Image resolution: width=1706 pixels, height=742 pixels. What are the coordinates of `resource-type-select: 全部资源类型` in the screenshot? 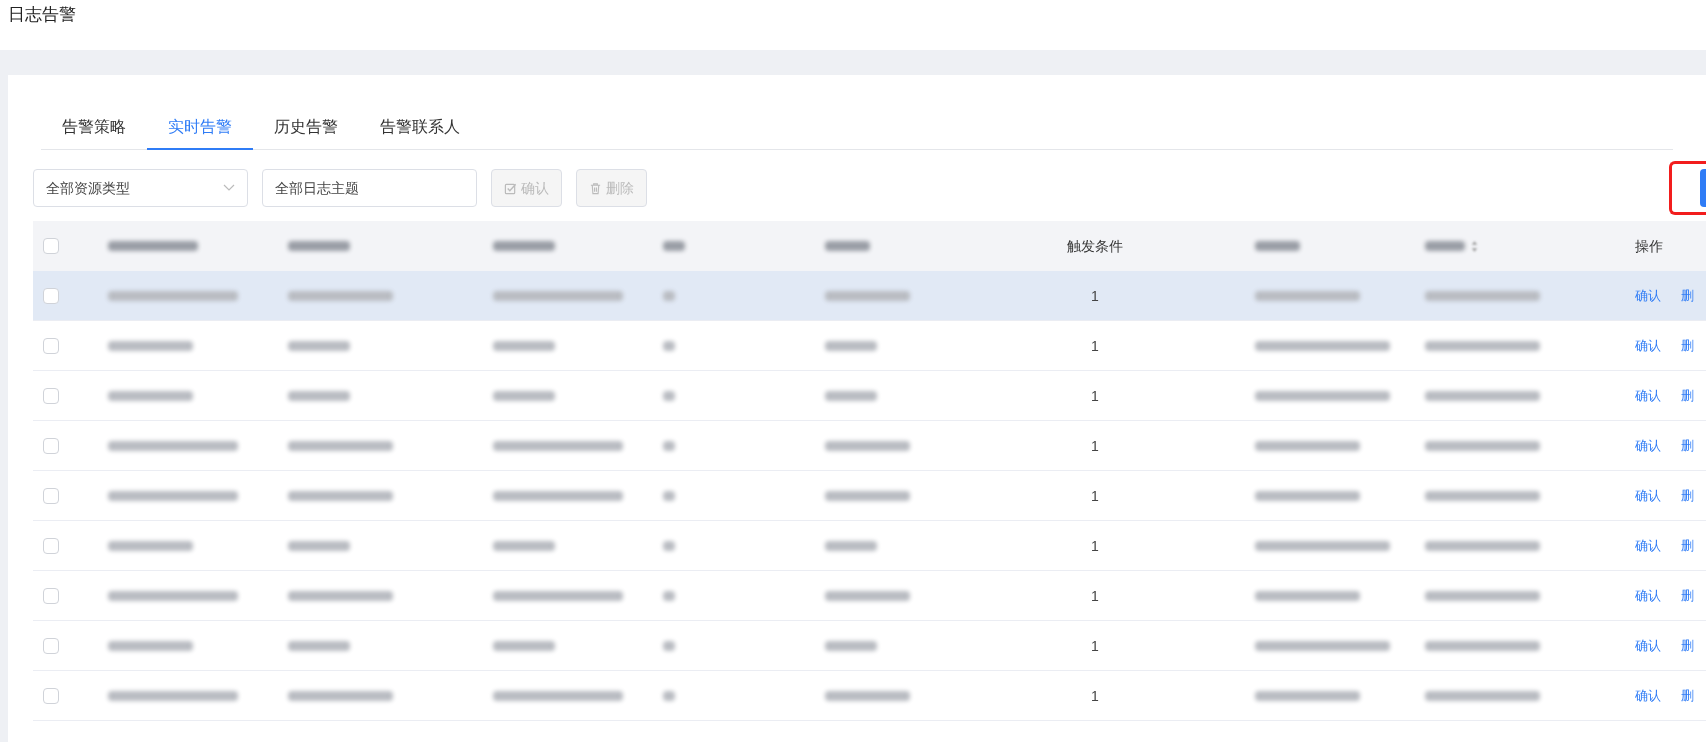 It's located at (140, 188).